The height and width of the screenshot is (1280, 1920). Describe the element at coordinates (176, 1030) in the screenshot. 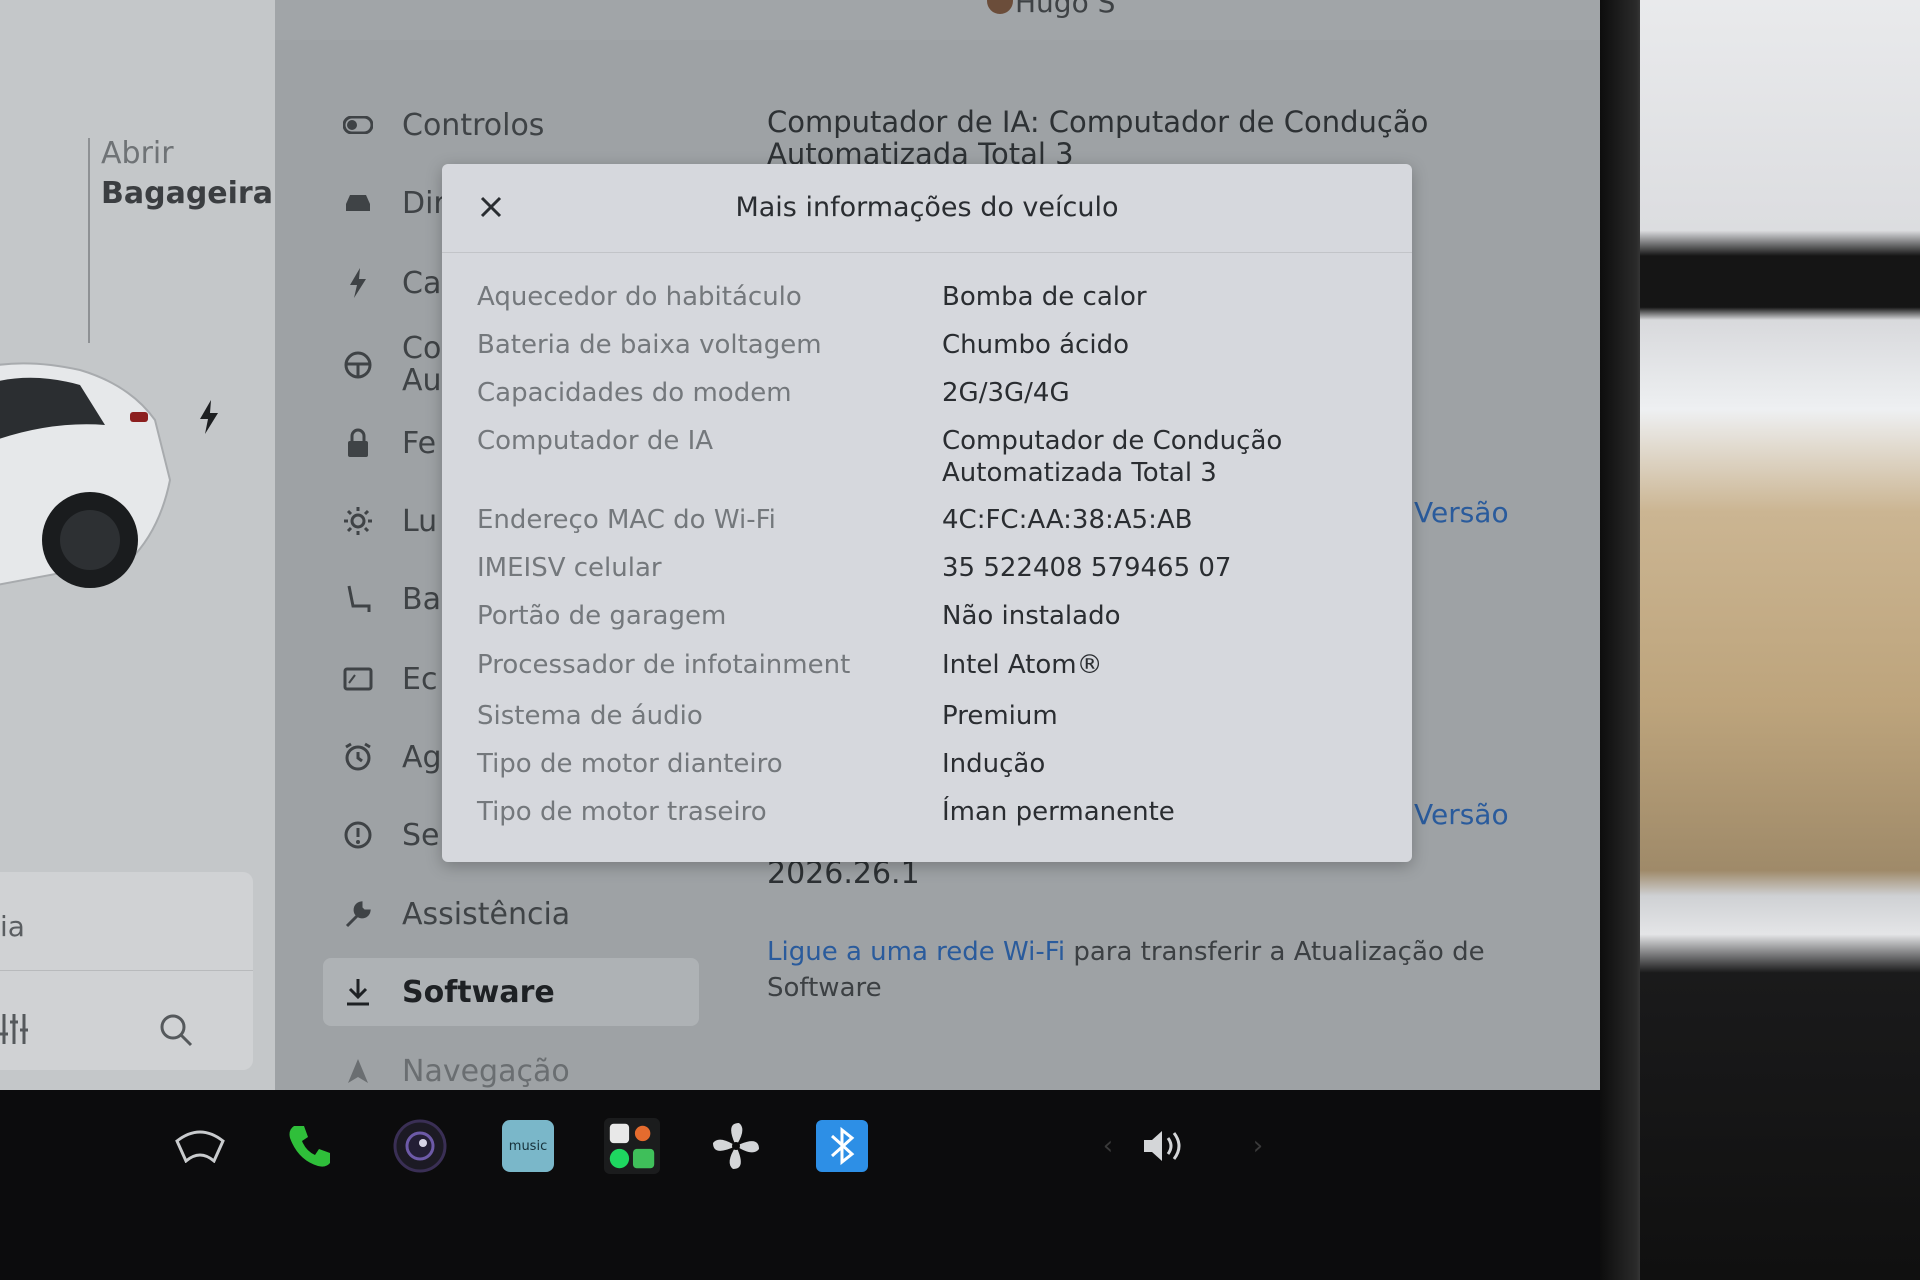

I see `search-icon` at that location.